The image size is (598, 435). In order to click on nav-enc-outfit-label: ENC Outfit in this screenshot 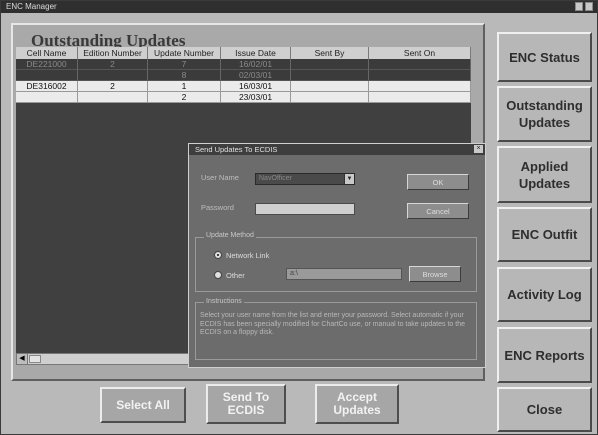, I will do `click(544, 234)`.